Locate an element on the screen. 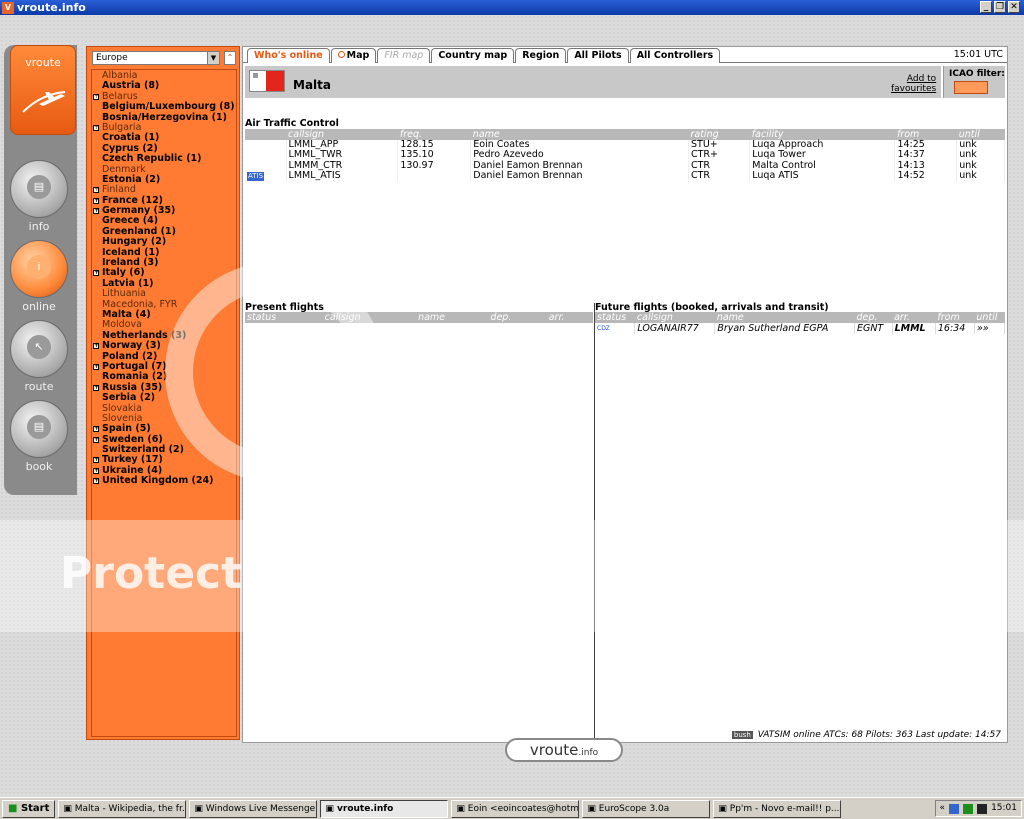 The height and width of the screenshot is (819, 1024). future-col-header: arr. is located at coordinates (914, 317).